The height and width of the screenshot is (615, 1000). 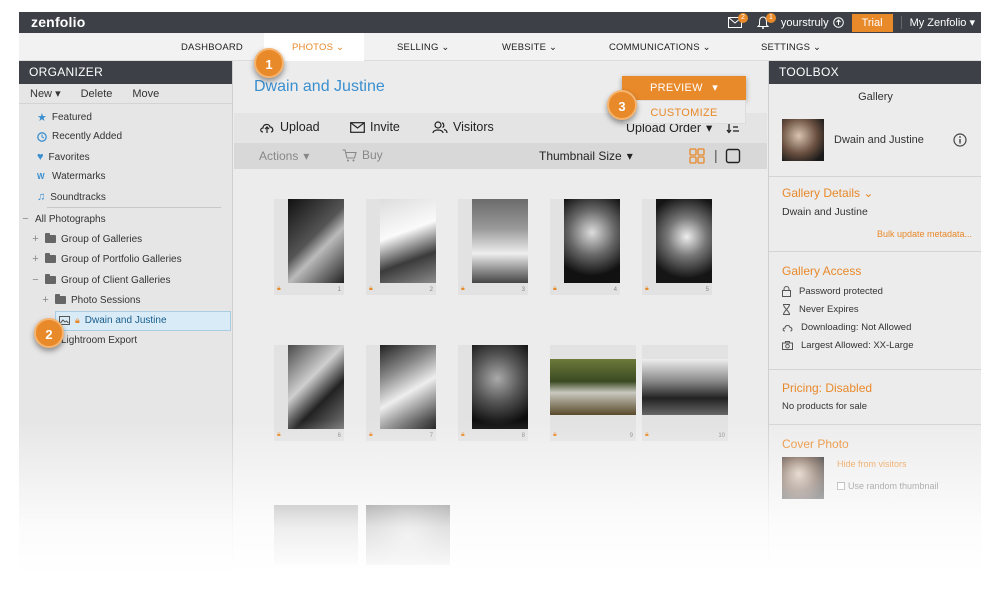 I want to click on tree-watermarks: W Watermarks, so click(x=71, y=176).